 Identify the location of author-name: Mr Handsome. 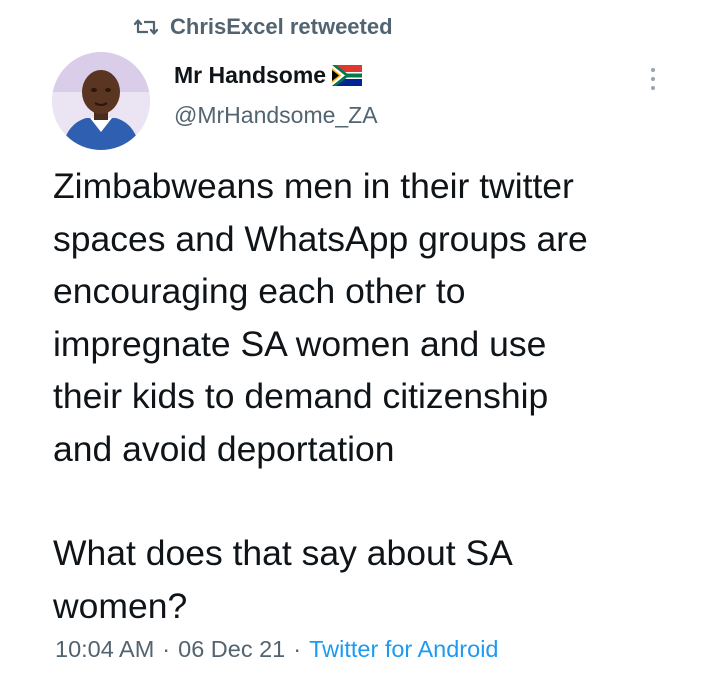
(250, 75).